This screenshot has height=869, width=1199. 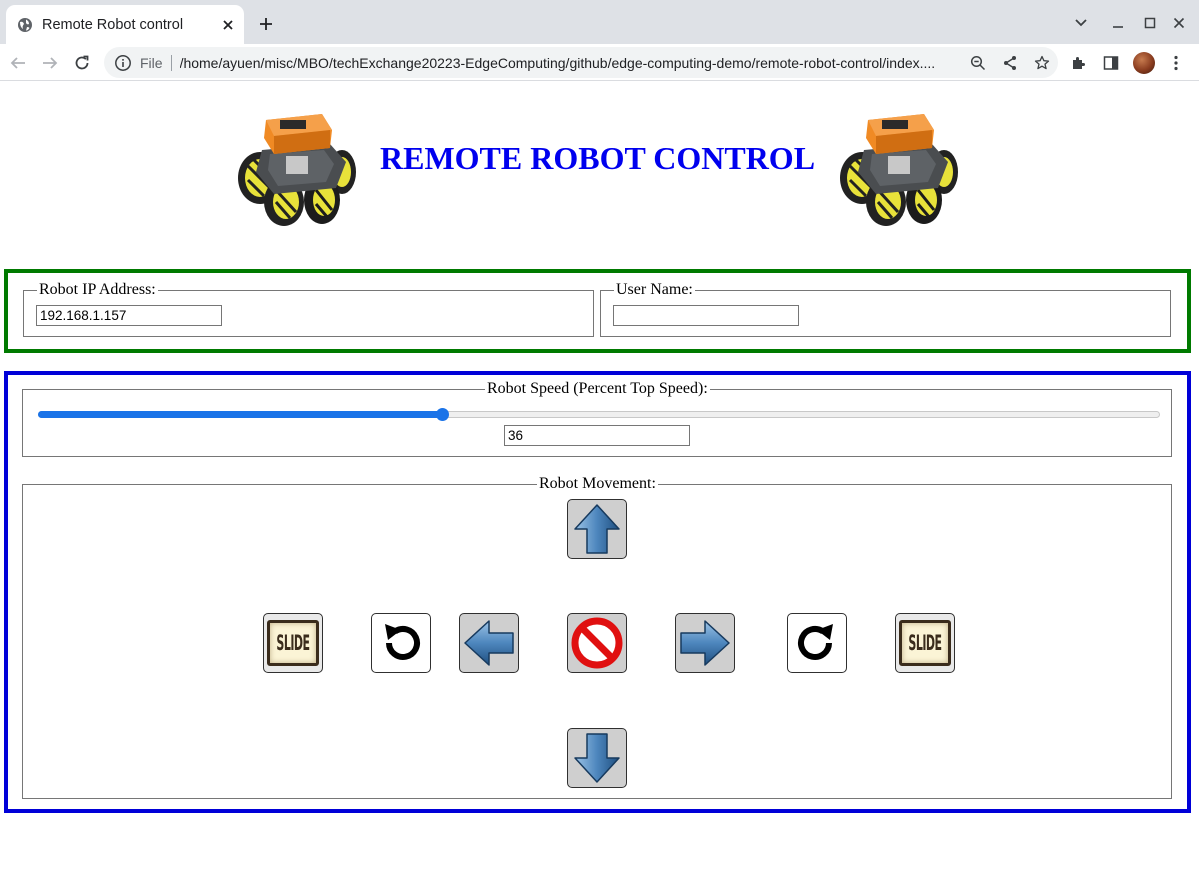 I want to click on down-arrow-icon, so click(x=597, y=758).